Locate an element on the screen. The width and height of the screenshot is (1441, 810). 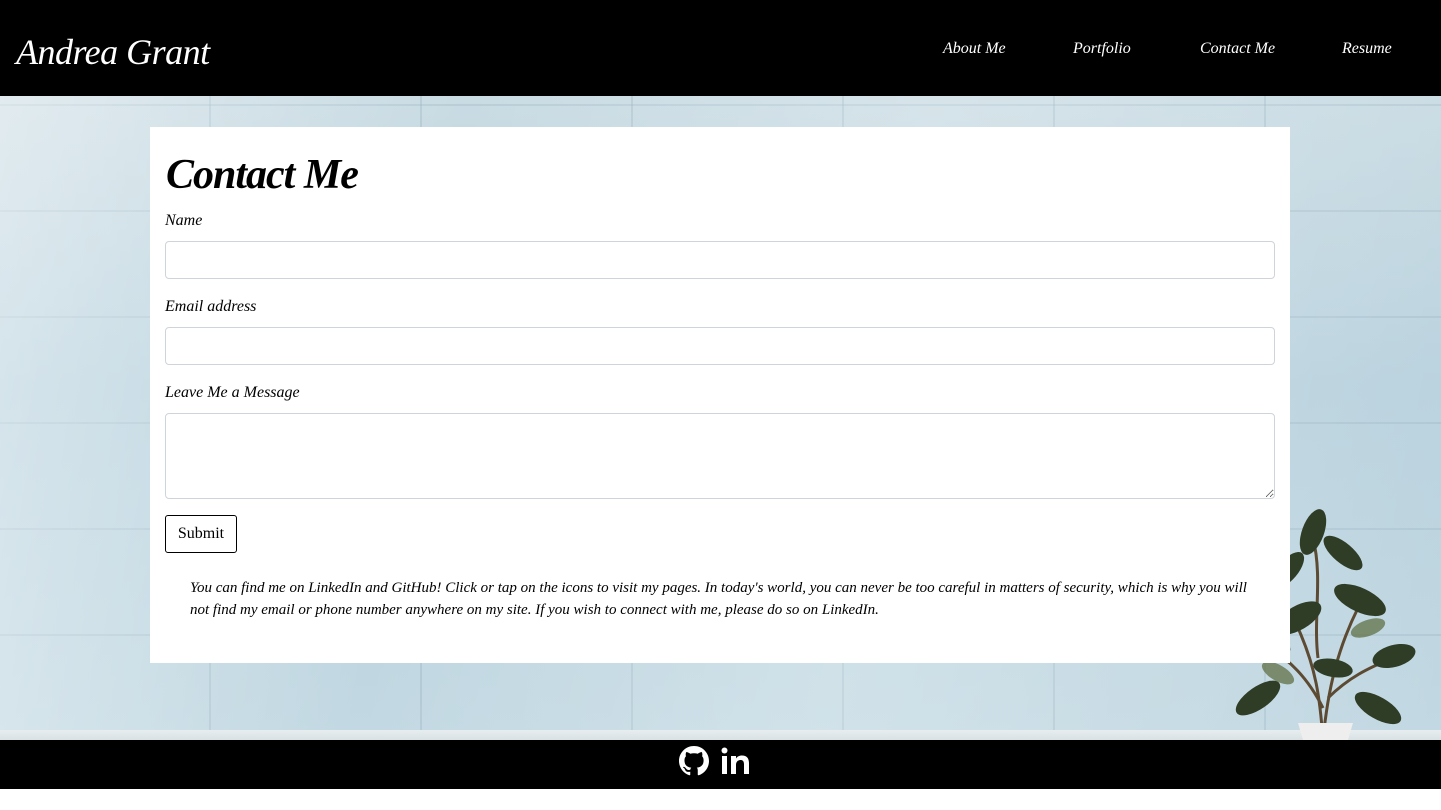
message-textarea is located at coordinates (720, 456).